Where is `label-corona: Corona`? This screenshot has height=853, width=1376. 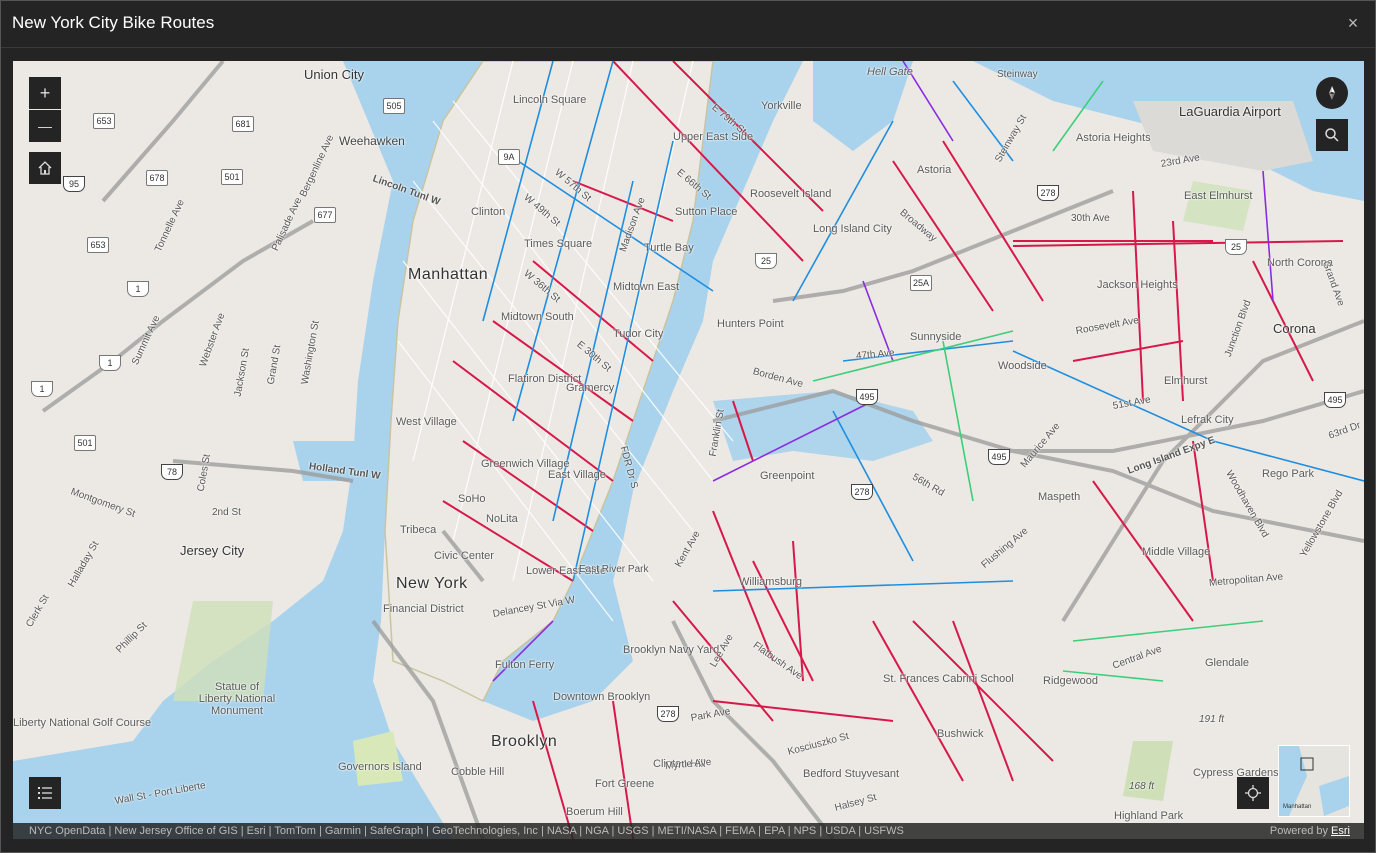 label-corona: Corona is located at coordinates (1294, 328).